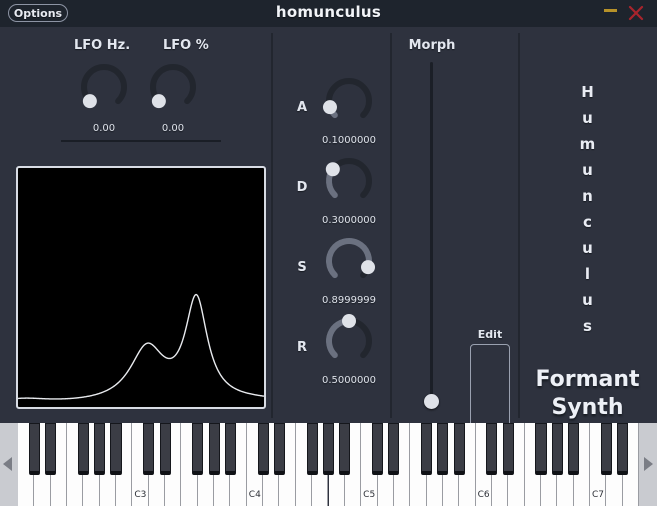 The height and width of the screenshot is (506, 657). What do you see at coordinates (636, 12) in the screenshot?
I see `close-icon` at bounding box center [636, 12].